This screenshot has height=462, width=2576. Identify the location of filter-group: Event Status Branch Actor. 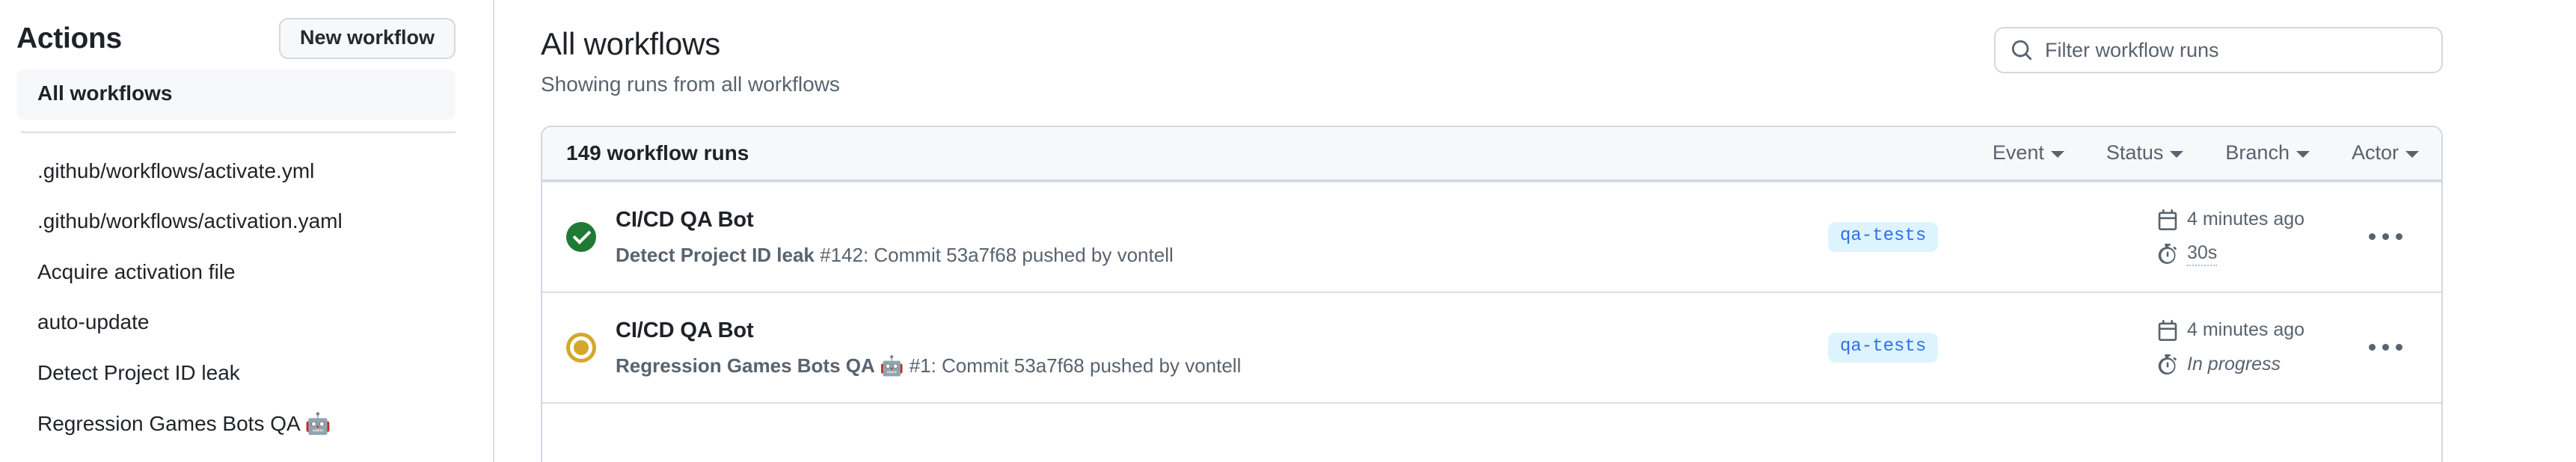
(2206, 152).